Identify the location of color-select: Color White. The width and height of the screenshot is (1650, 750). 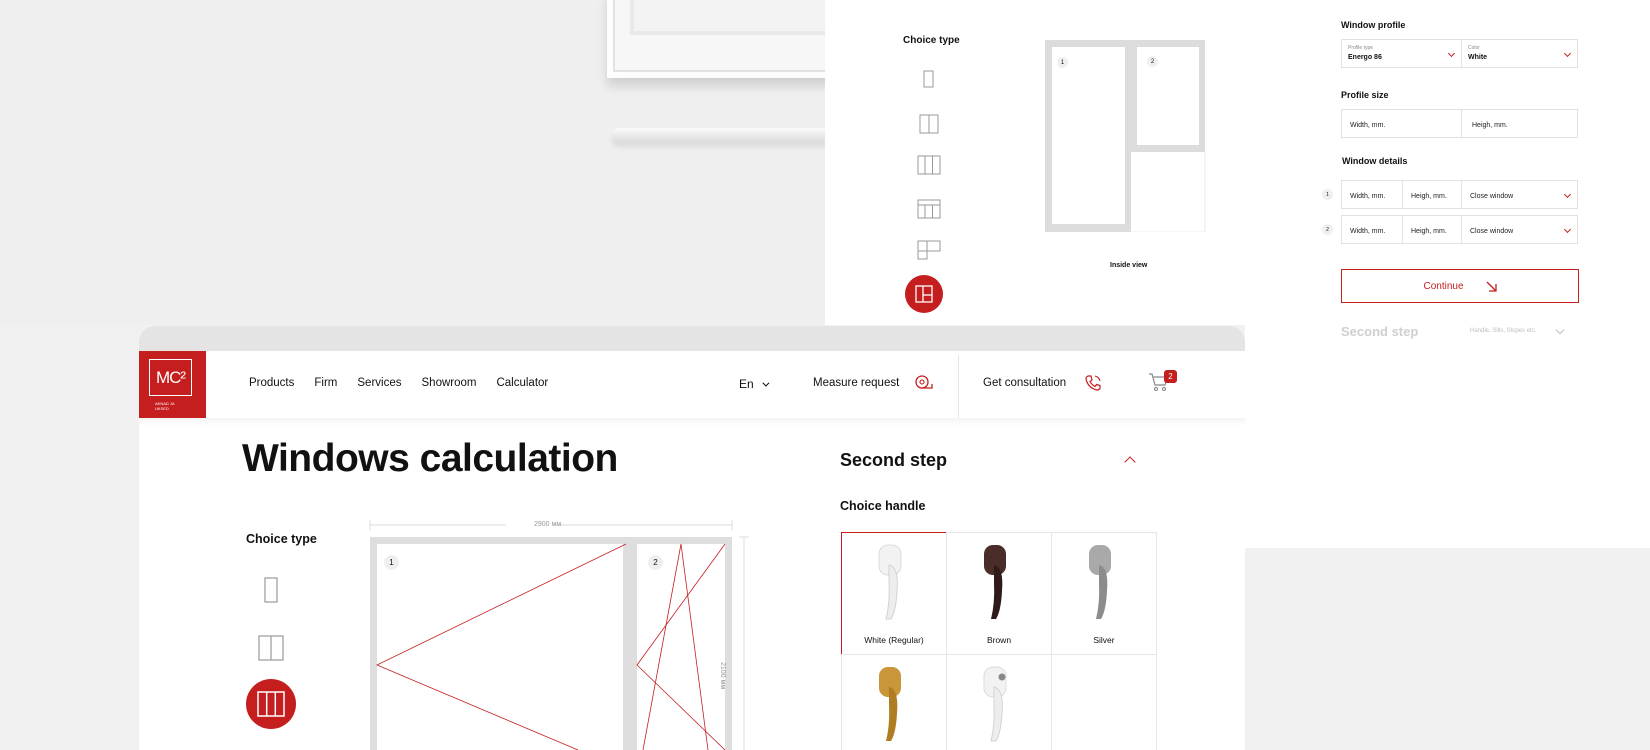
(1519, 53).